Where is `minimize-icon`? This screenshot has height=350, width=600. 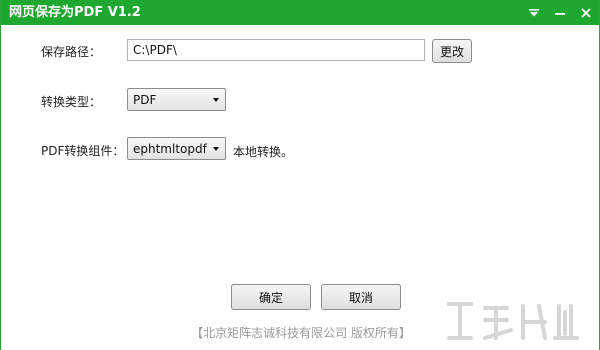 minimize-icon is located at coordinates (560, 12).